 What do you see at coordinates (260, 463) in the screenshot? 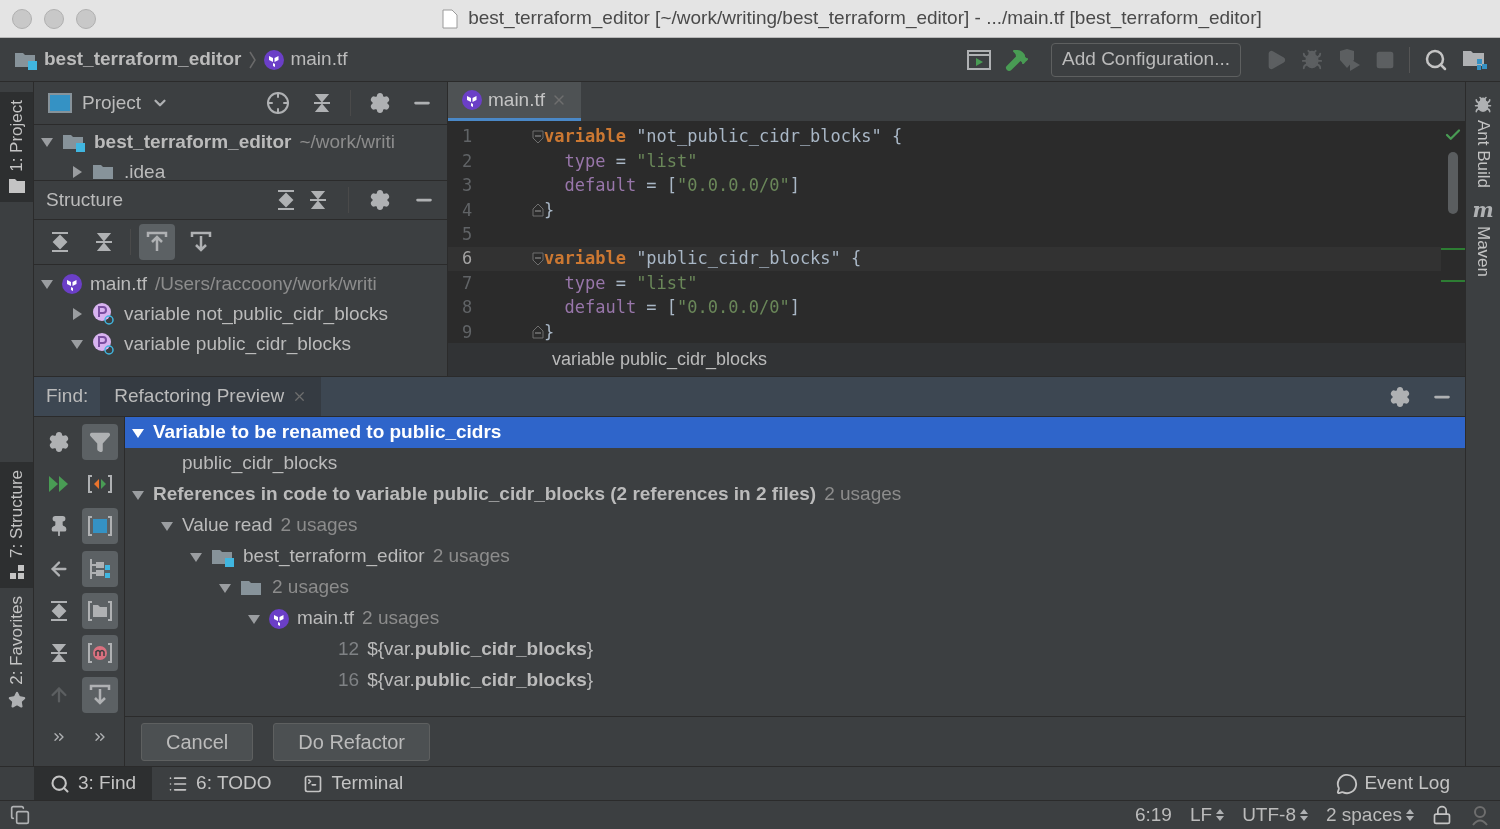
I see `result-label: public_cidr_blocks` at bounding box center [260, 463].